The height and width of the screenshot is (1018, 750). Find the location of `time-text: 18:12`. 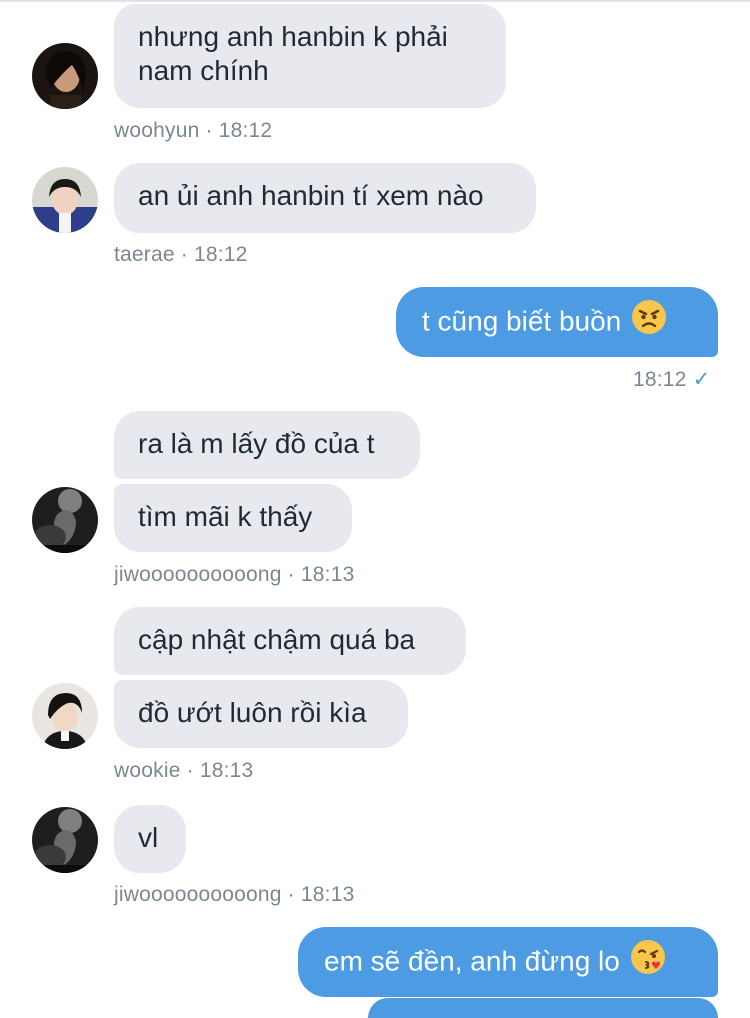

time-text: 18:12 is located at coordinates (660, 379).